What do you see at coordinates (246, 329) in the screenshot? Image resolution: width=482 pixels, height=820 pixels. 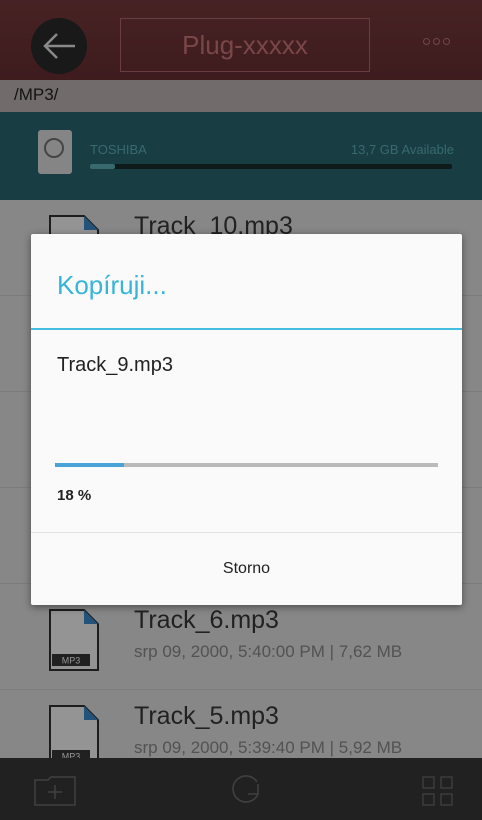 I see `dialog-title-divider` at bounding box center [246, 329].